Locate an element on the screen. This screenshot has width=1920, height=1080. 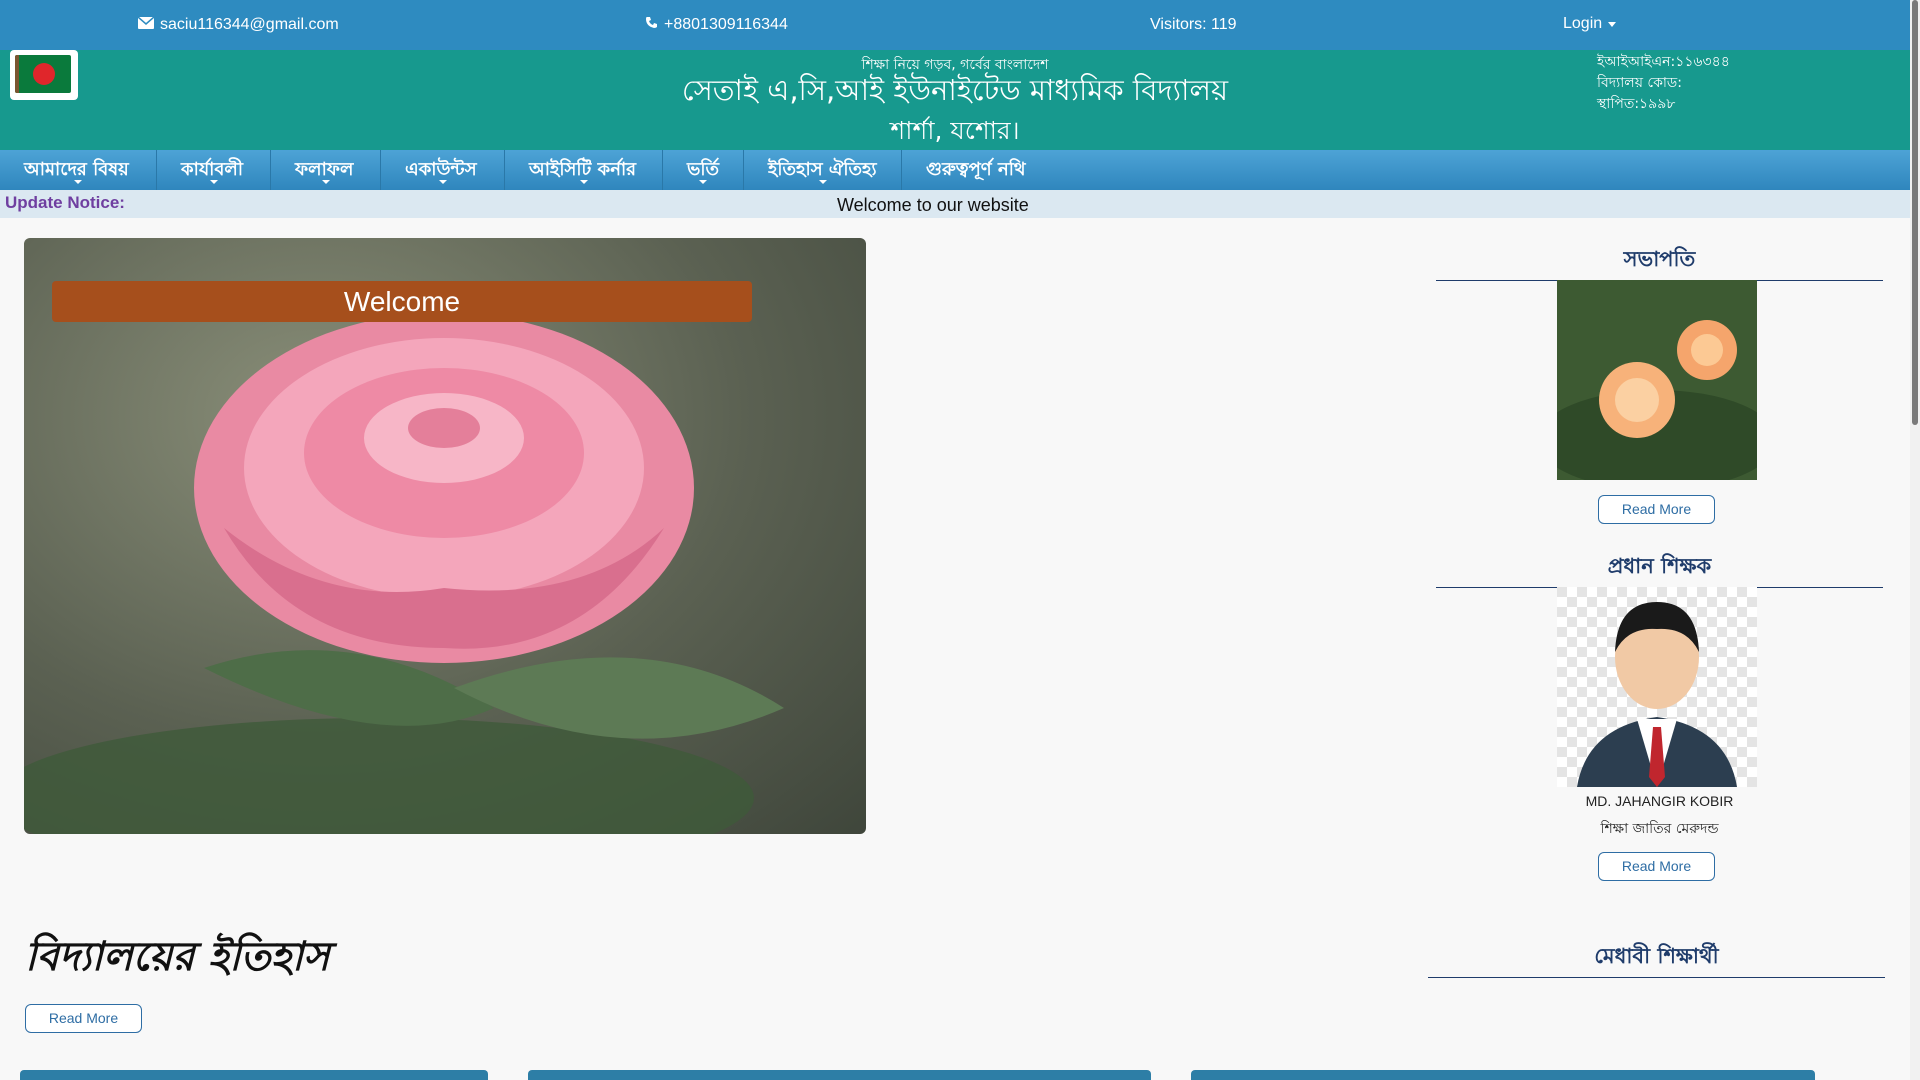
nav-label: গুরুত্বপূর্ণ নথি is located at coordinates (976, 169).